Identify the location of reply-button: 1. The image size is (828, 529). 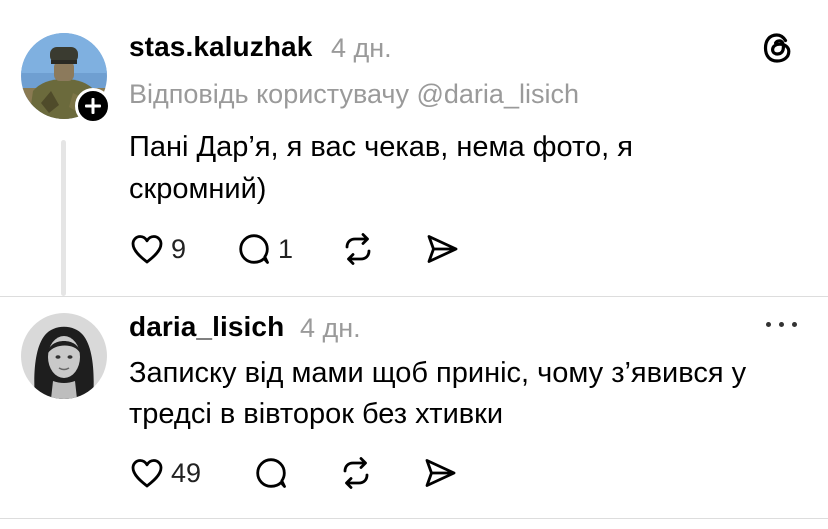
(264, 249).